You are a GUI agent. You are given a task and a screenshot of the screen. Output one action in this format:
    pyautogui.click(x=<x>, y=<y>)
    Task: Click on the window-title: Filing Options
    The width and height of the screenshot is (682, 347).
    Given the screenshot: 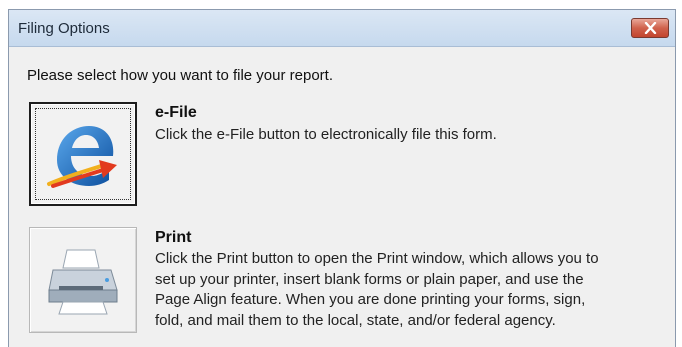 What is the action you would take?
    pyautogui.click(x=64, y=28)
    